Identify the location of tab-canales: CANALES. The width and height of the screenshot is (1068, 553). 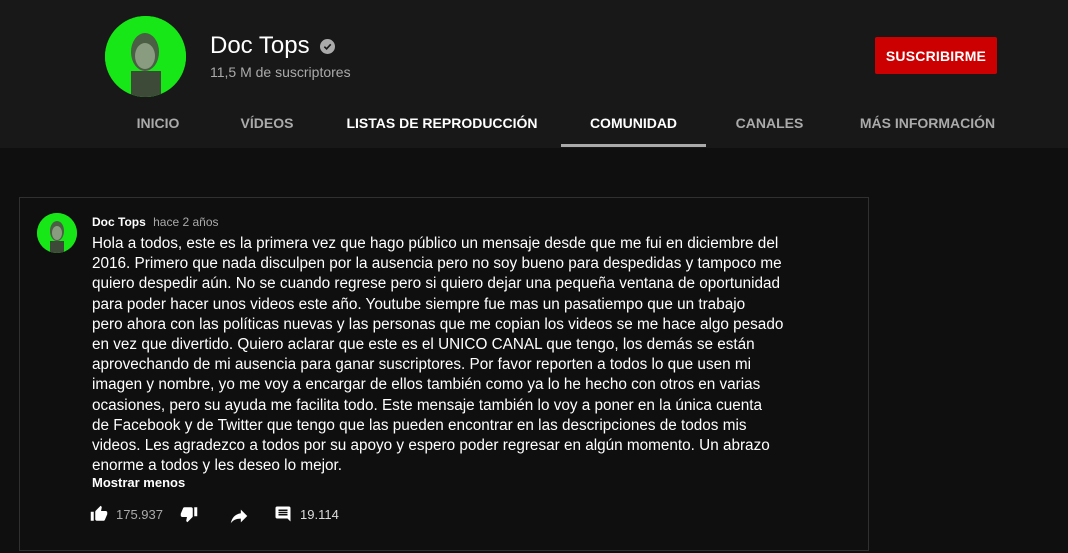
(769, 126).